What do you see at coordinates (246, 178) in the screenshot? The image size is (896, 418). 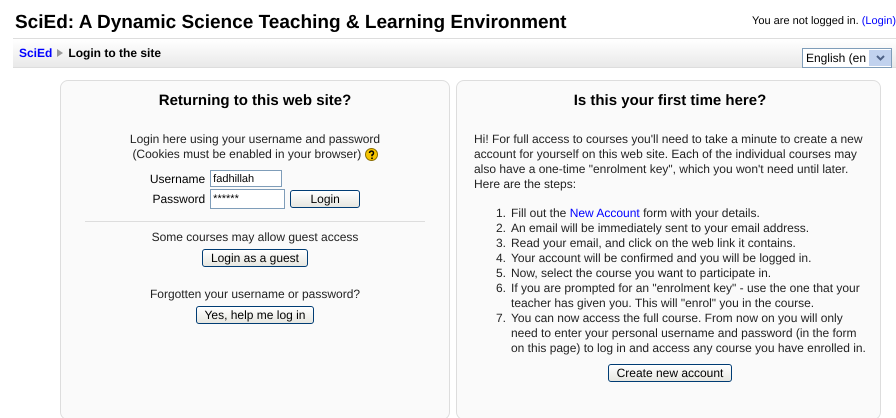 I see `username-field: fadhillah` at bounding box center [246, 178].